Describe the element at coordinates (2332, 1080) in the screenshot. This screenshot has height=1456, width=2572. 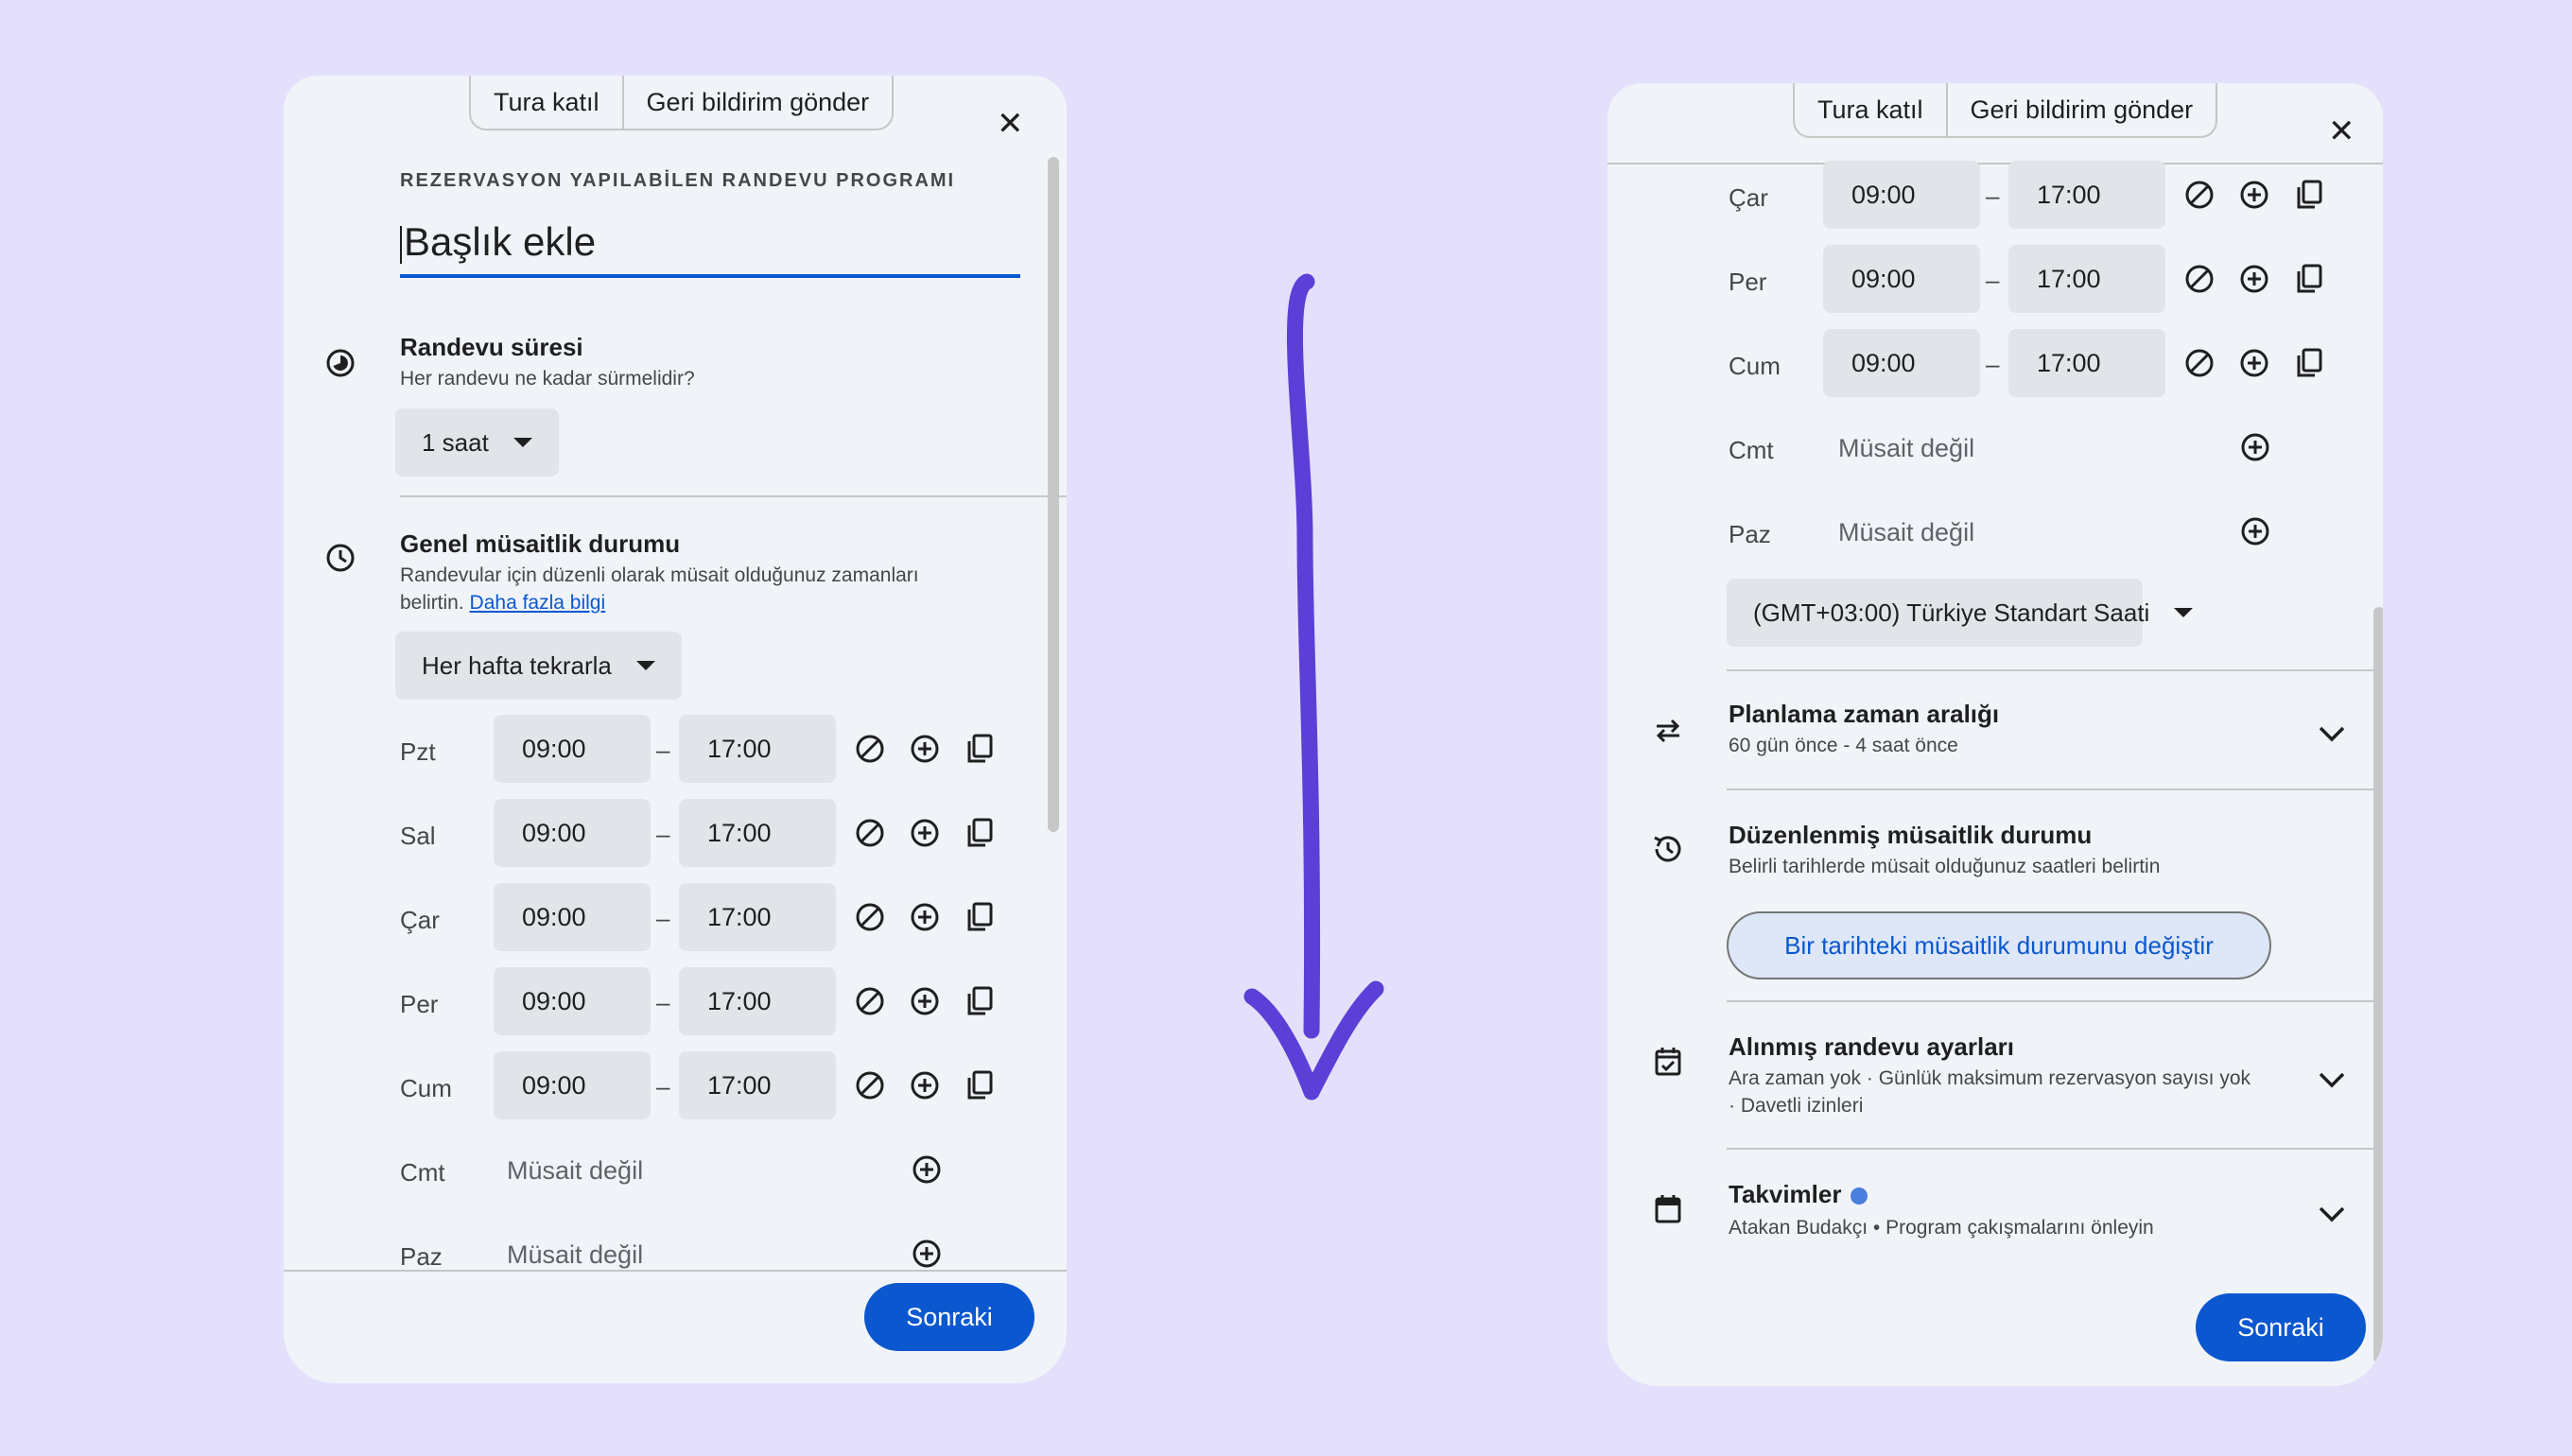
I see `booked-expand-chevron-icon` at that location.